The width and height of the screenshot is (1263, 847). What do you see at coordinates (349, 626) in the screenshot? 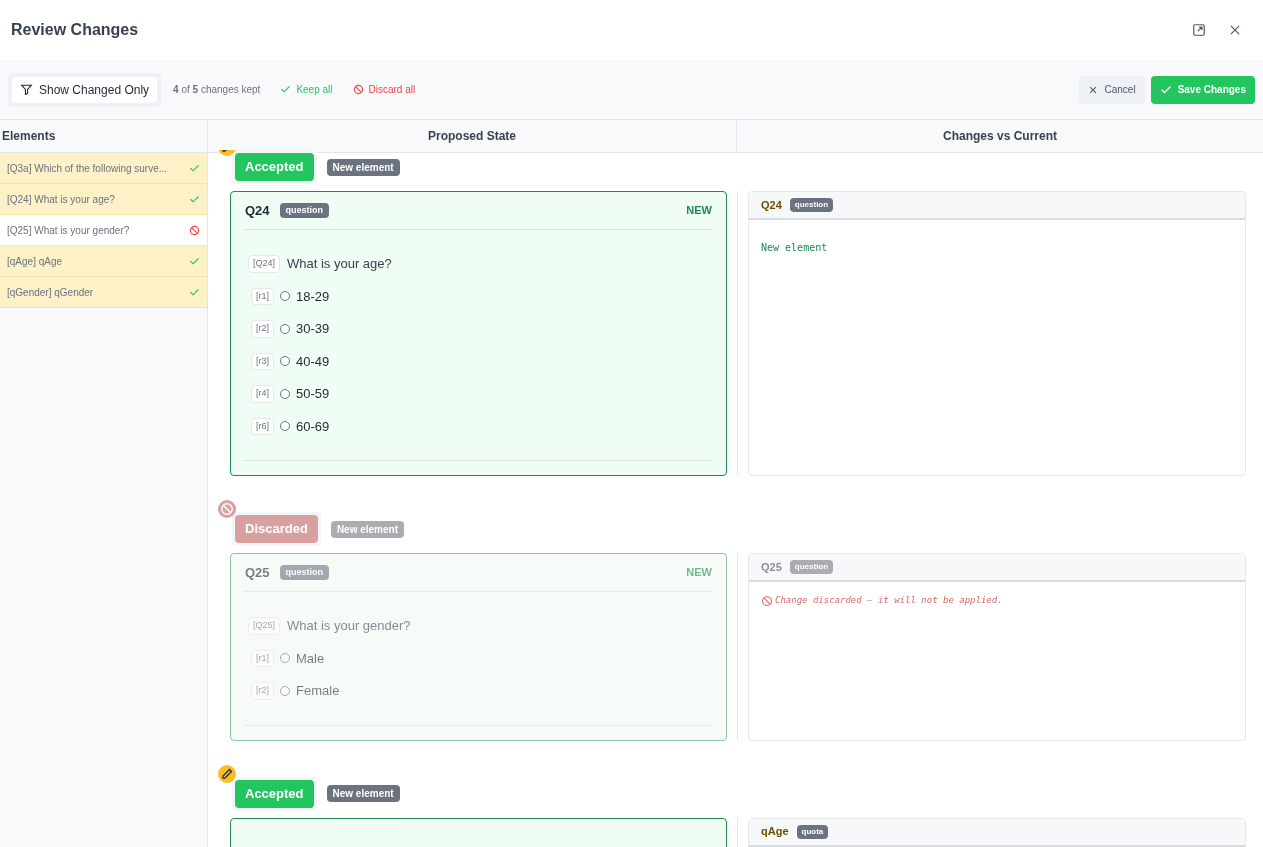
I see `question-text: What is your gender?` at bounding box center [349, 626].